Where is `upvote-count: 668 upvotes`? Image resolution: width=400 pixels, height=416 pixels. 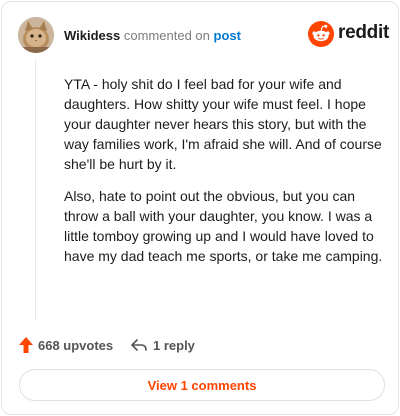
upvote-count: 668 upvotes is located at coordinates (76, 345).